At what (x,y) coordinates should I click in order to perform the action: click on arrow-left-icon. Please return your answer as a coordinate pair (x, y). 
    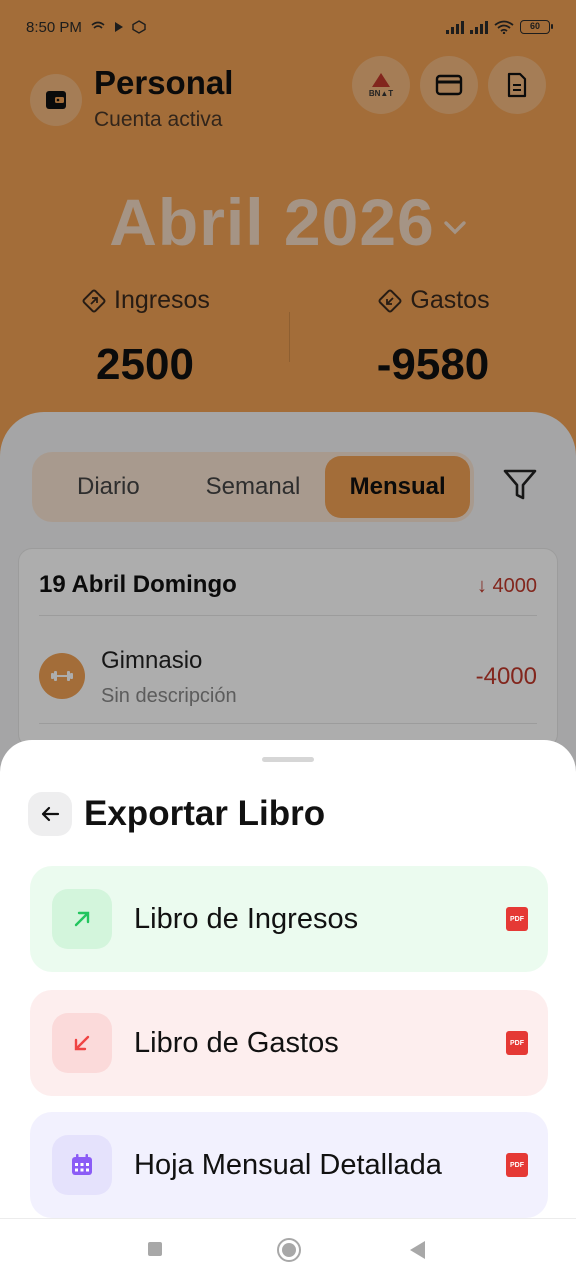
    Looking at the image, I should click on (50, 814).